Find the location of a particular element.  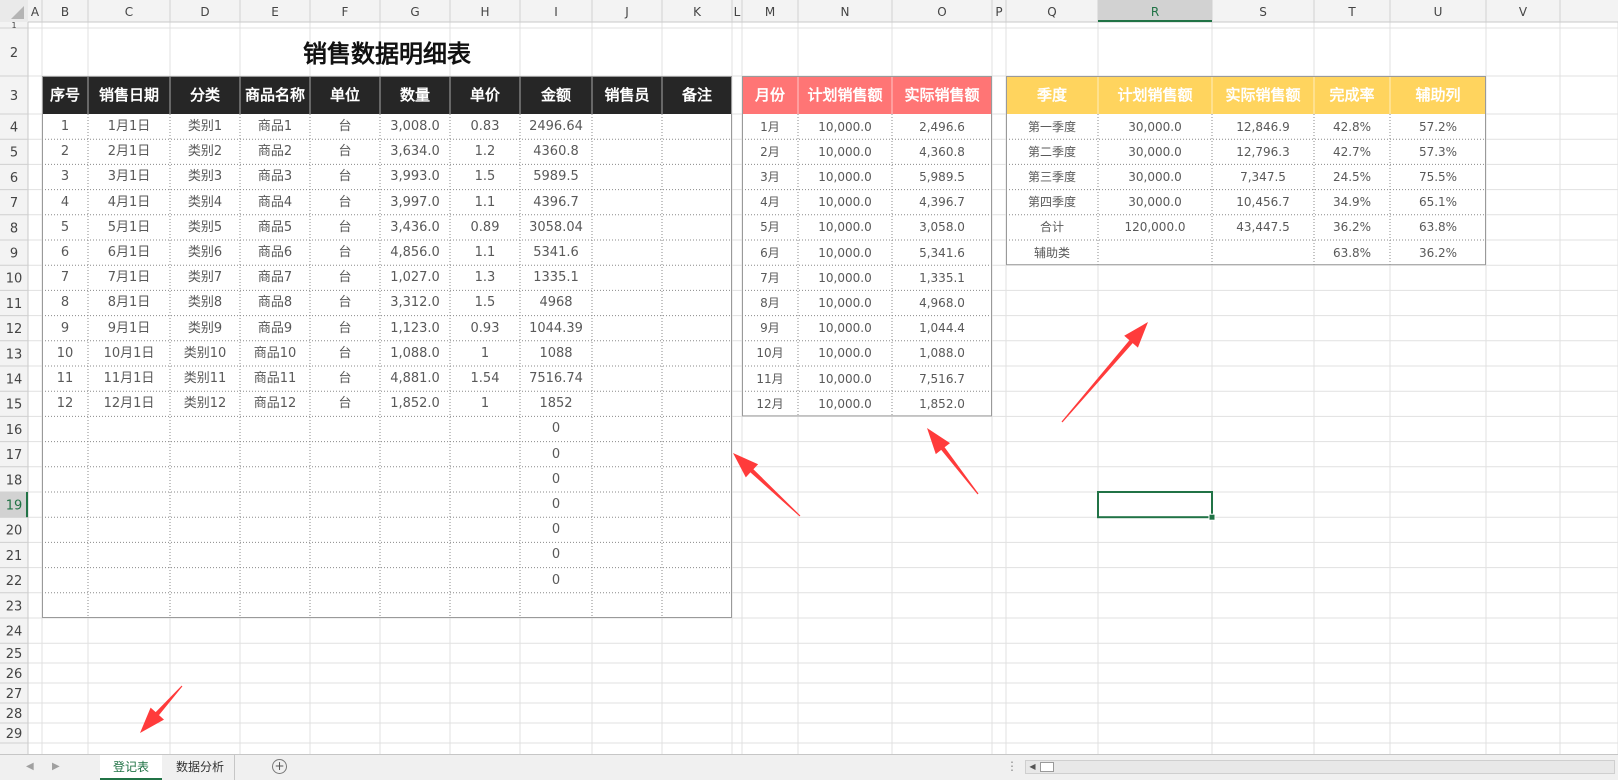

table1-cell: 5 is located at coordinates (65, 227).